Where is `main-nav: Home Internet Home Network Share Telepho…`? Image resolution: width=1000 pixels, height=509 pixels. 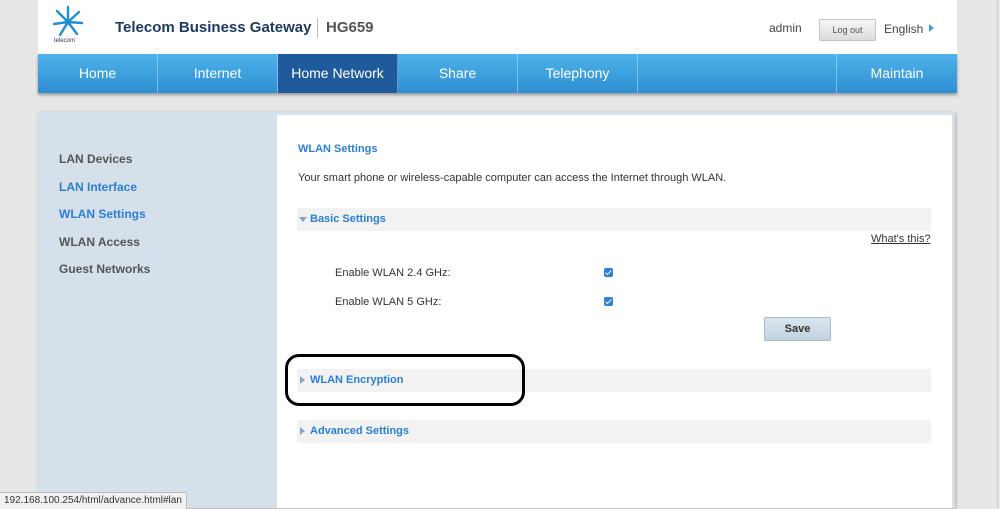
main-nav: Home Internet Home Network Share Telepho… is located at coordinates (497, 73).